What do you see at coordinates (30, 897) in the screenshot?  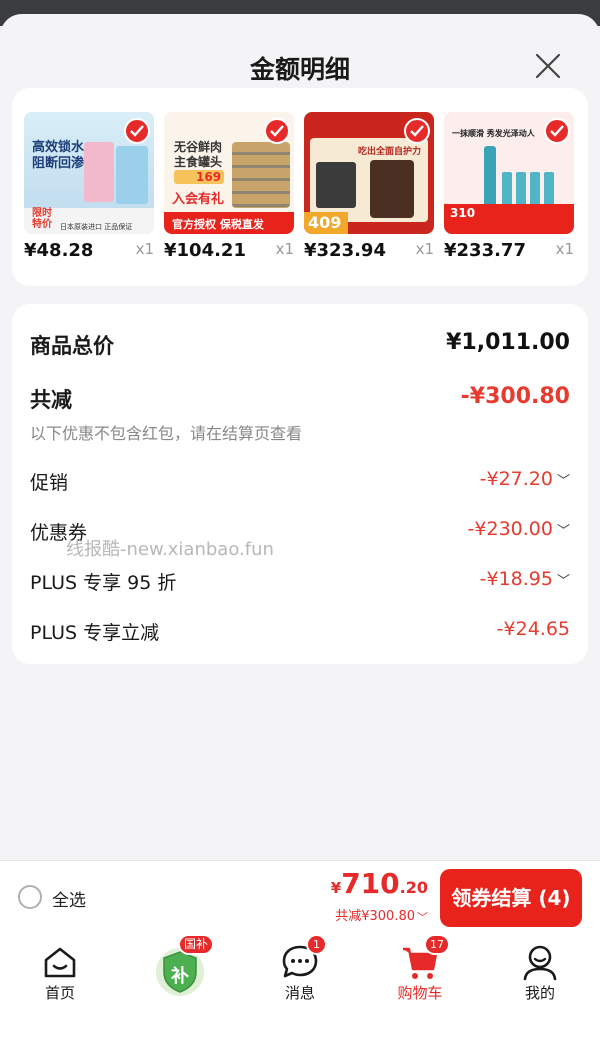 I see `select-all-radio` at bounding box center [30, 897].